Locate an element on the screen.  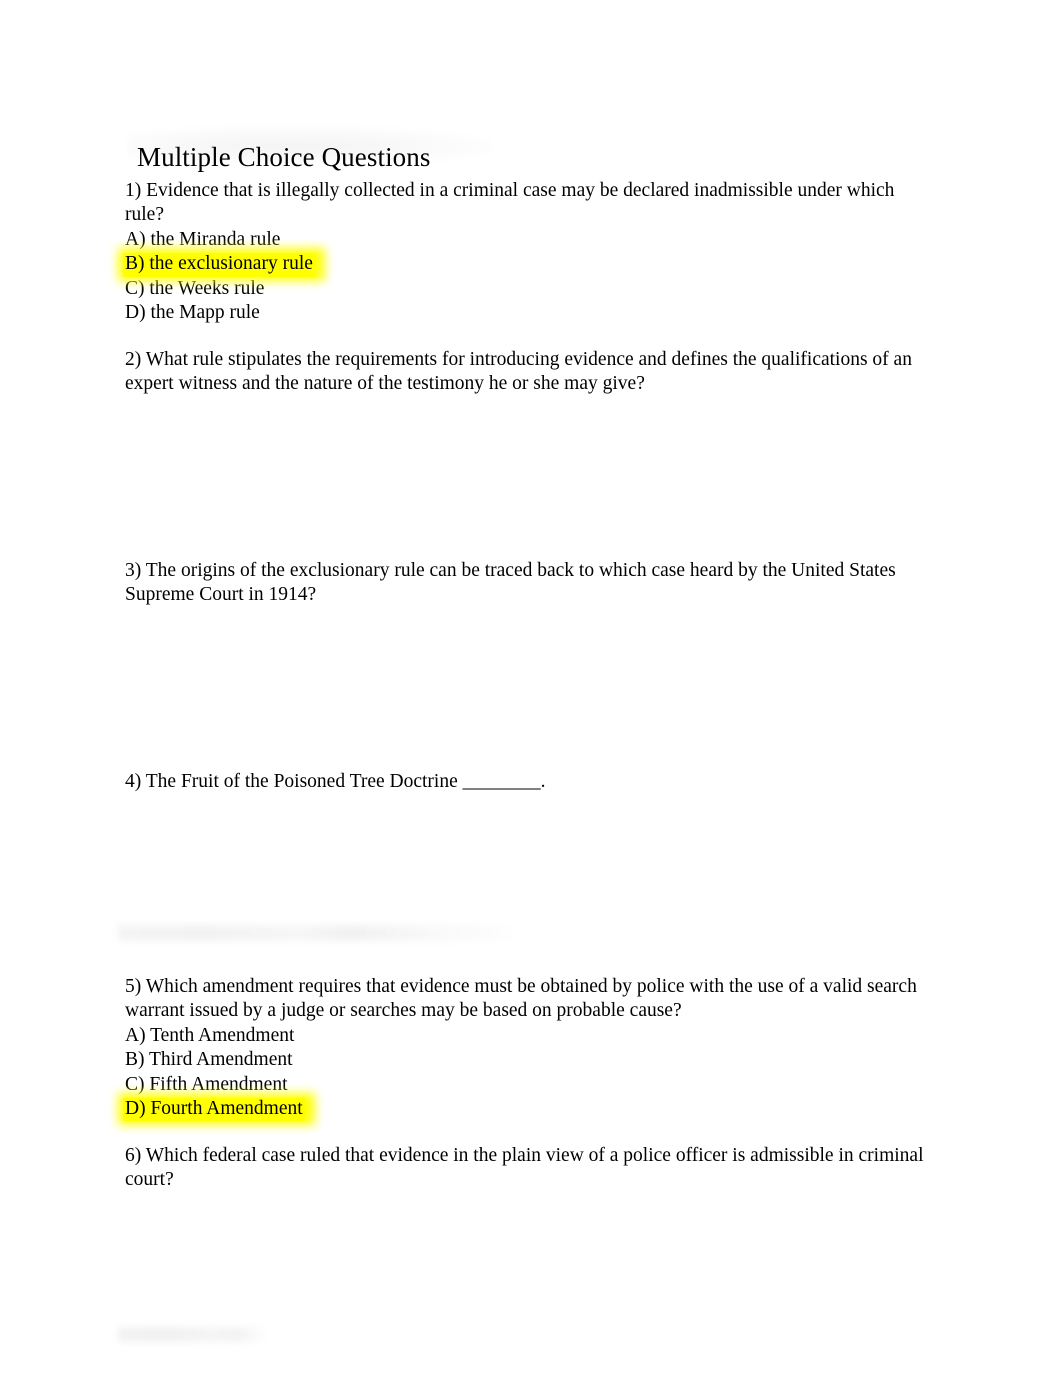
highlight-marker: D) Fourth Amendment is located at coordinates (216, 1109).